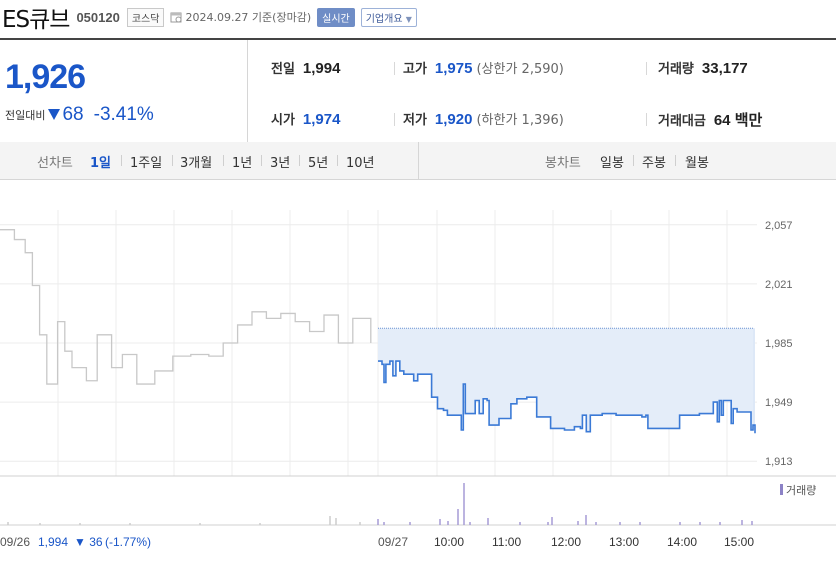 This screenshot has width=836, height=572. I want to click on prev-day-line, so click(186, 307).